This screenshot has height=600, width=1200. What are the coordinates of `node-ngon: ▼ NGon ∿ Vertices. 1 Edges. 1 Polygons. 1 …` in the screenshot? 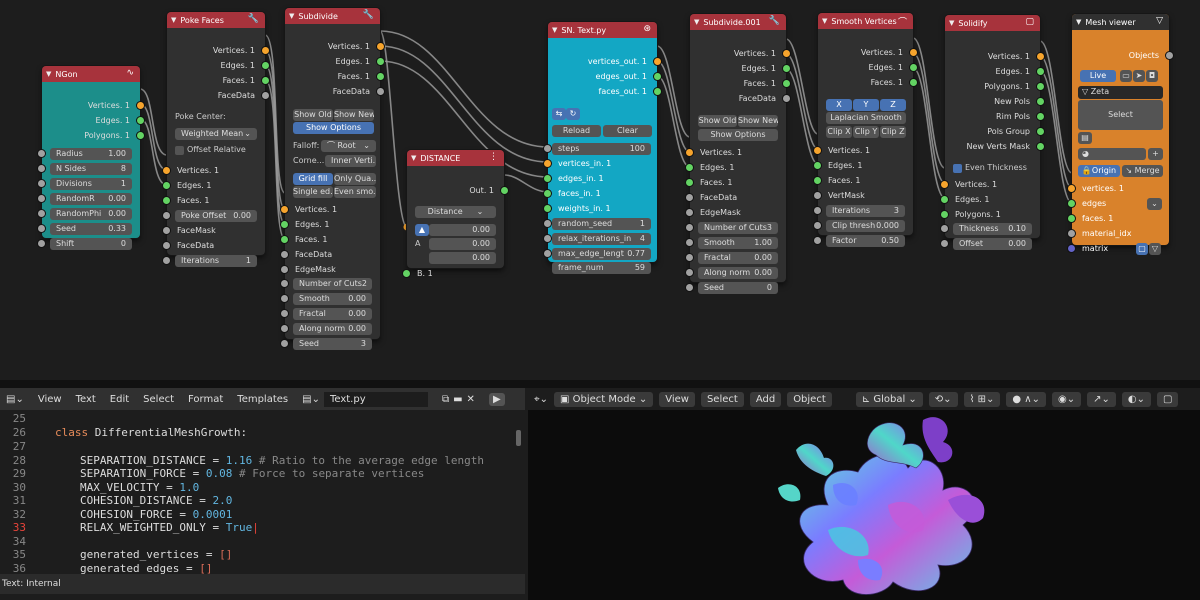 It's located at (91, 158).